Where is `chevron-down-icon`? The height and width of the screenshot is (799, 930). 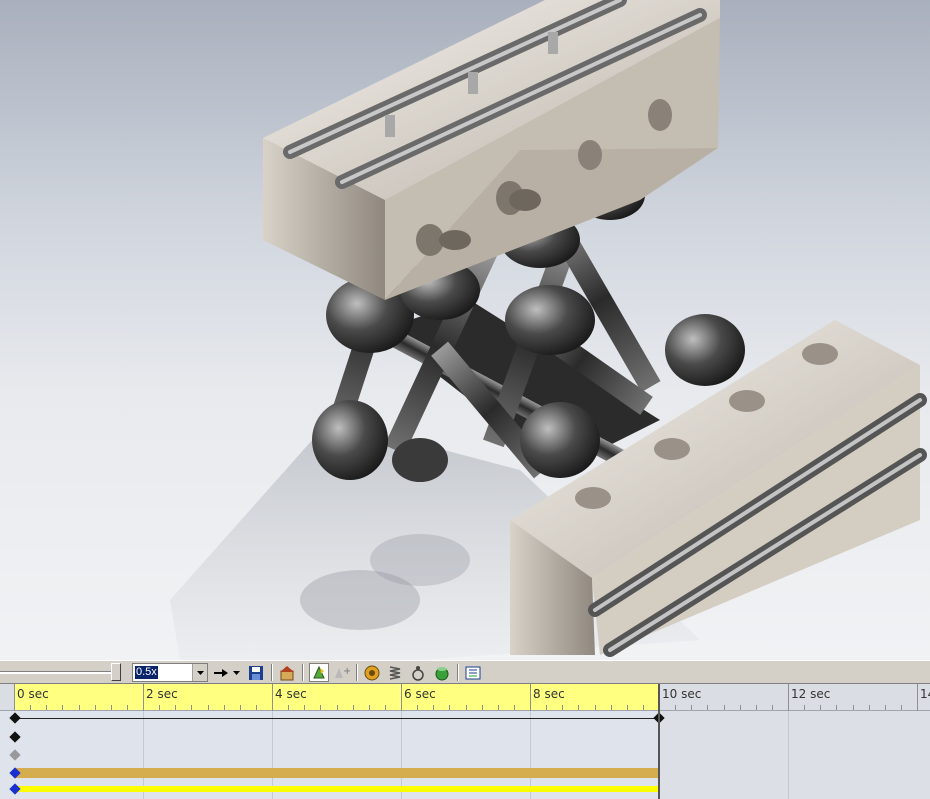
chevron-down-icon is located at coordinates (199, 672).